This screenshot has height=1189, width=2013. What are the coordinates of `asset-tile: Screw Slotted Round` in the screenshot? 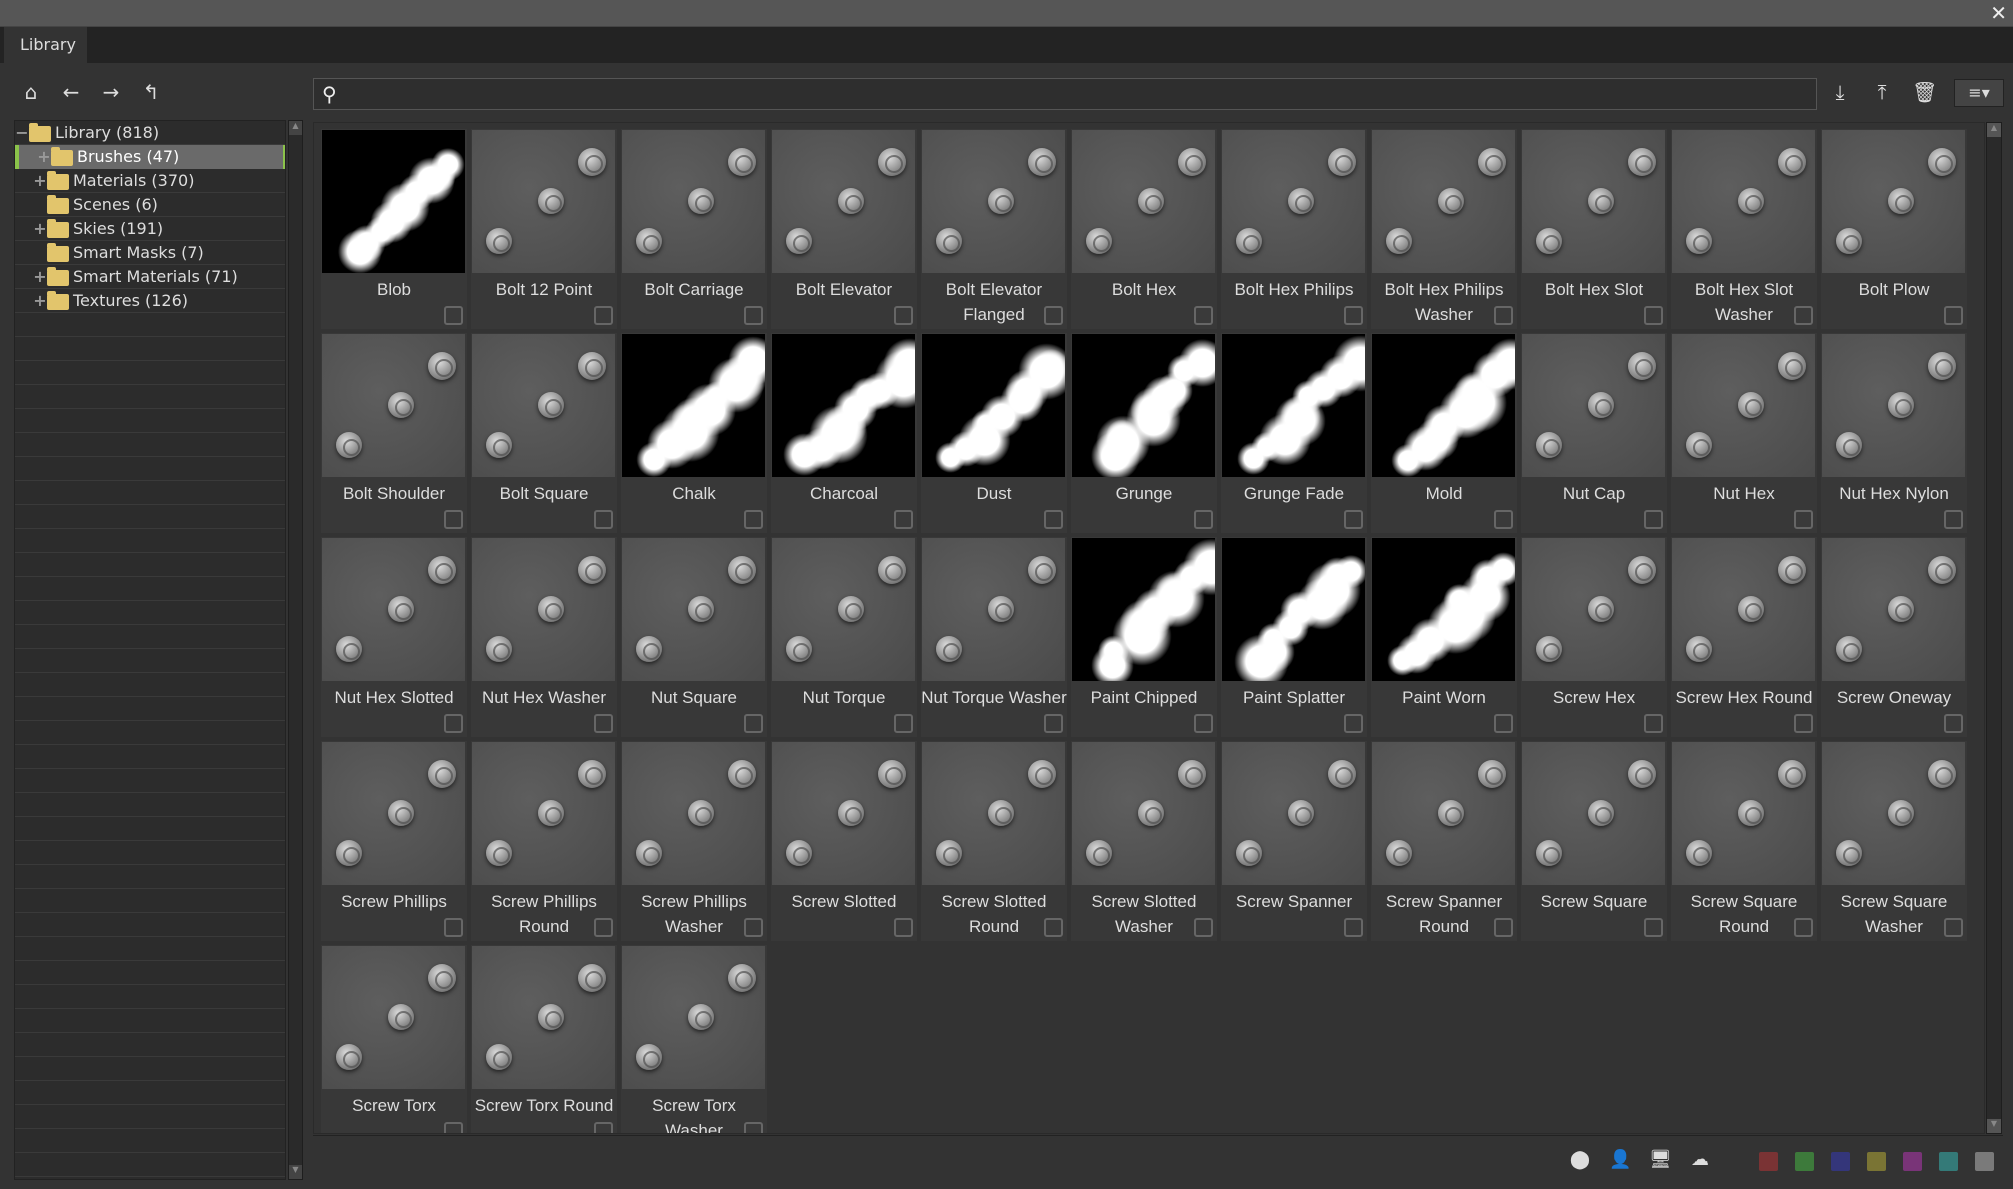 It's located at (994, 841).